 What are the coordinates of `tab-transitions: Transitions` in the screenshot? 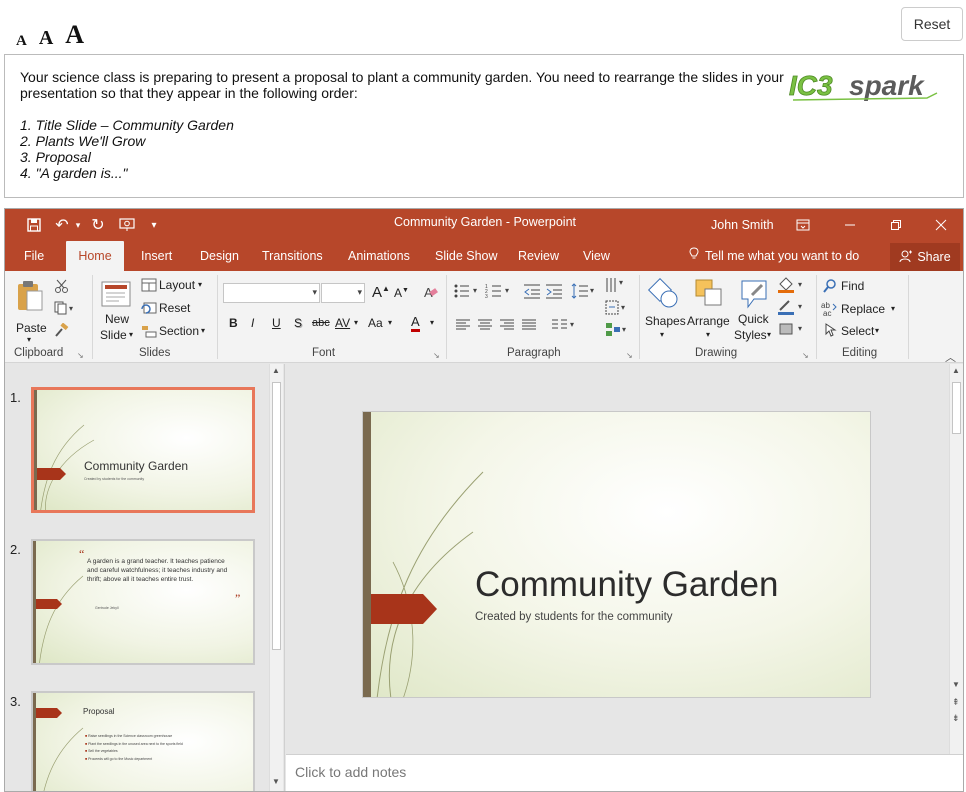 It's located at (292, 256).